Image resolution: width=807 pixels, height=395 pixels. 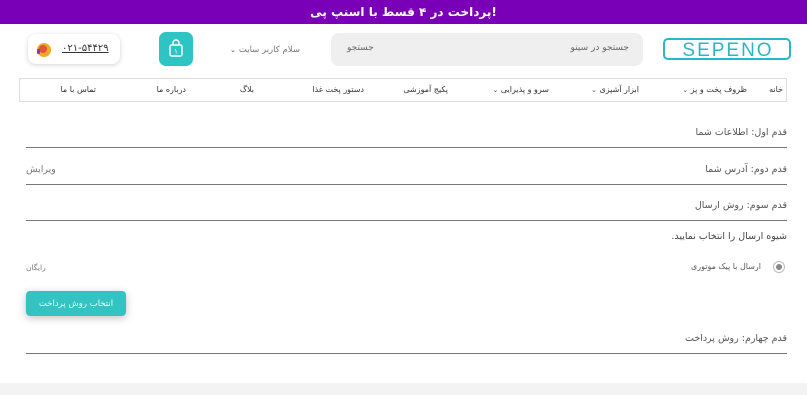 I want to click on checkout-step-payment: قدم چهارم: روش پرداخت, so click(x=406, y=339).